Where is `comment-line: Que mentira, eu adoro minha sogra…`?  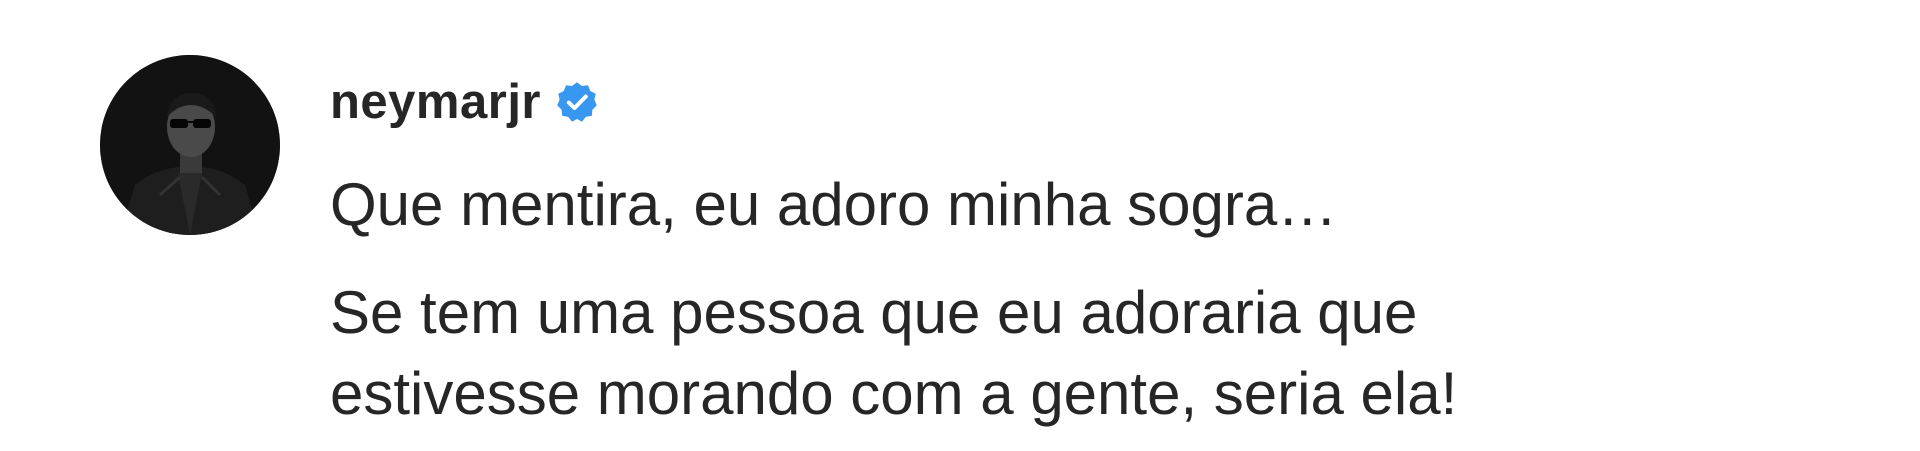 comment-line: Que mentira, eu adoro minha sogra… is located at coordinates (834, 204).